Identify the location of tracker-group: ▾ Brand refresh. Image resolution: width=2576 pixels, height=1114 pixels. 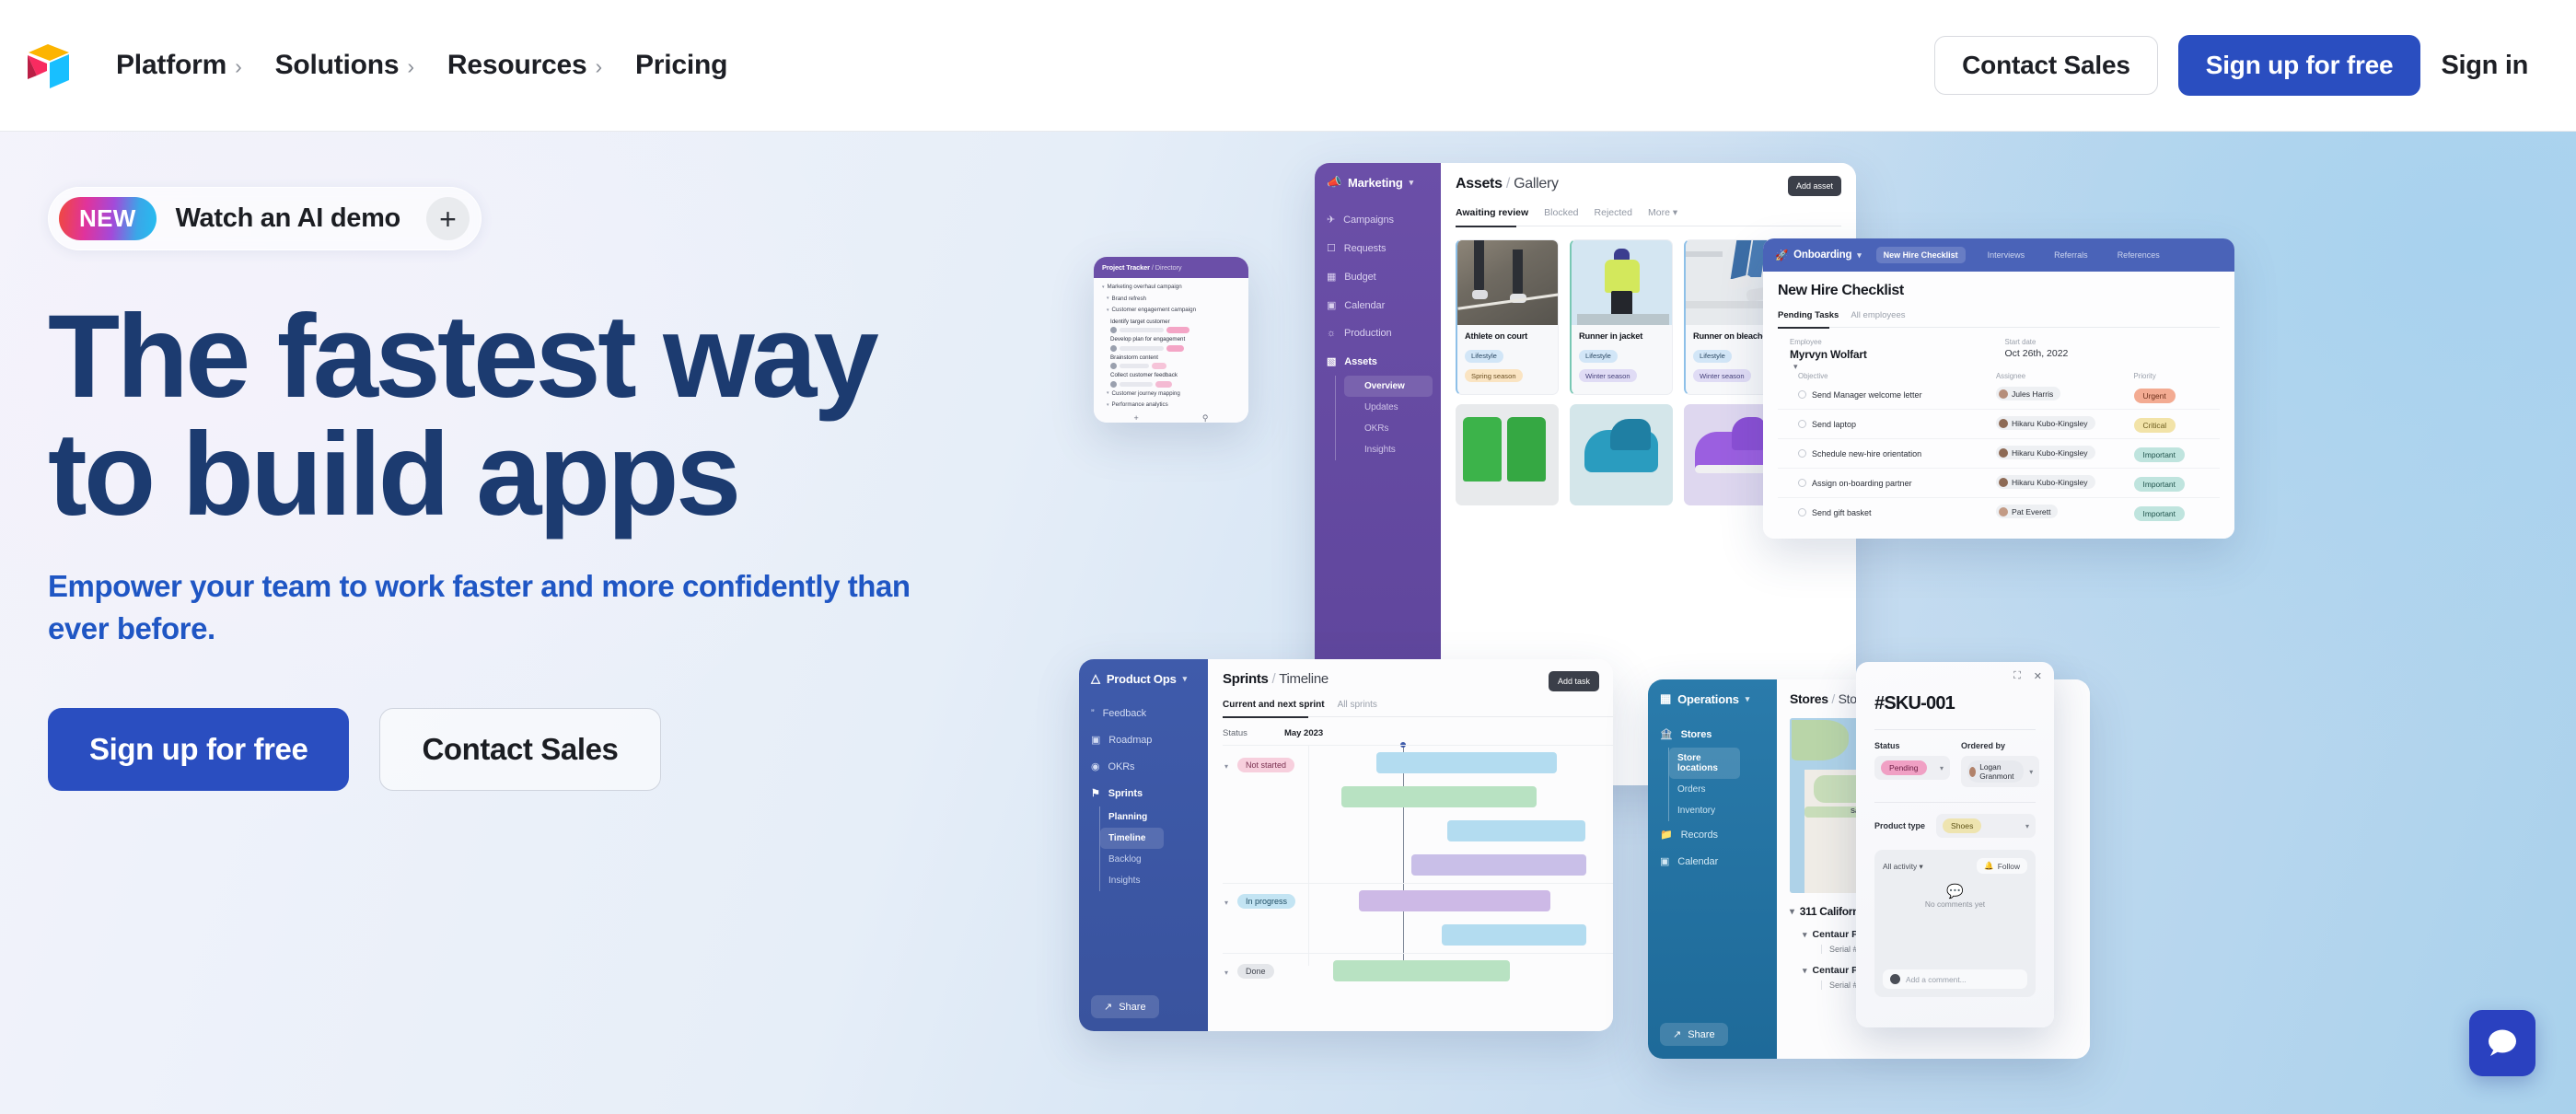
(1173, 299).